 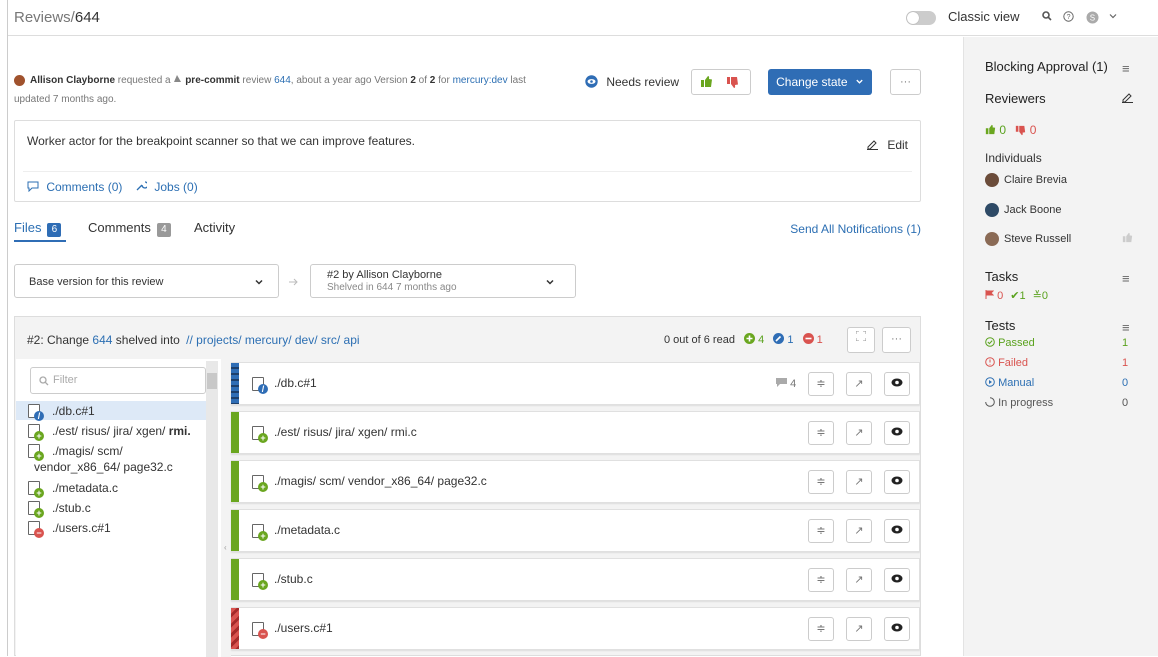 What do you see at coordinates (905, 82) in the screenshot?
I see `more-actions-button: ···` at bounding box center [905, 82].